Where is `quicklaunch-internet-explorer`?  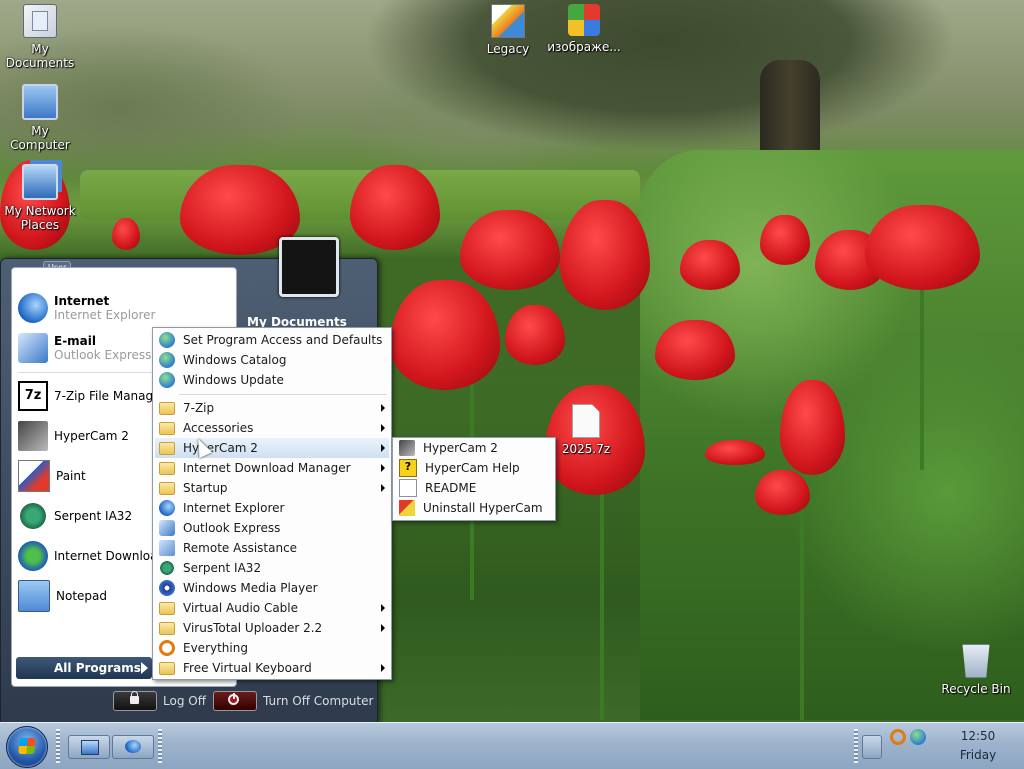
quicklaunch-internet-explorer is located at coordinates (133, 747).